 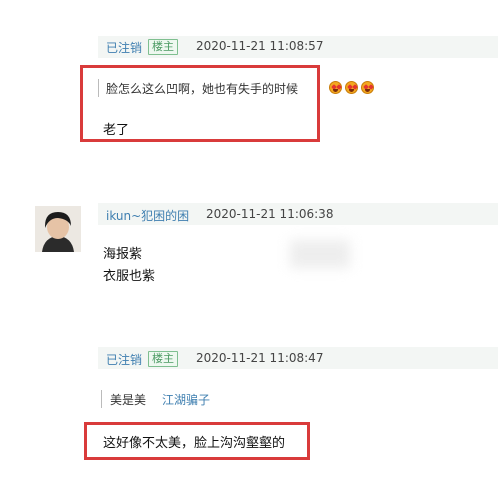 I want to click on post-timestamp: 2020-11-21 11:08:47, so click(x=260, y=358).